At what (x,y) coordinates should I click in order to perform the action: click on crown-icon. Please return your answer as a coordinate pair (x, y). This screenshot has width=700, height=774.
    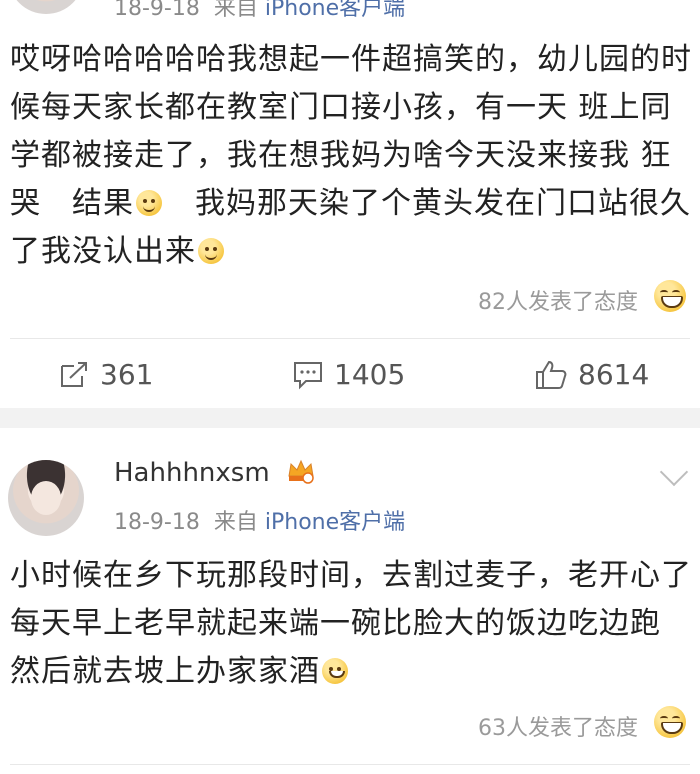
    Looking at the image, I should click on (301, 471).